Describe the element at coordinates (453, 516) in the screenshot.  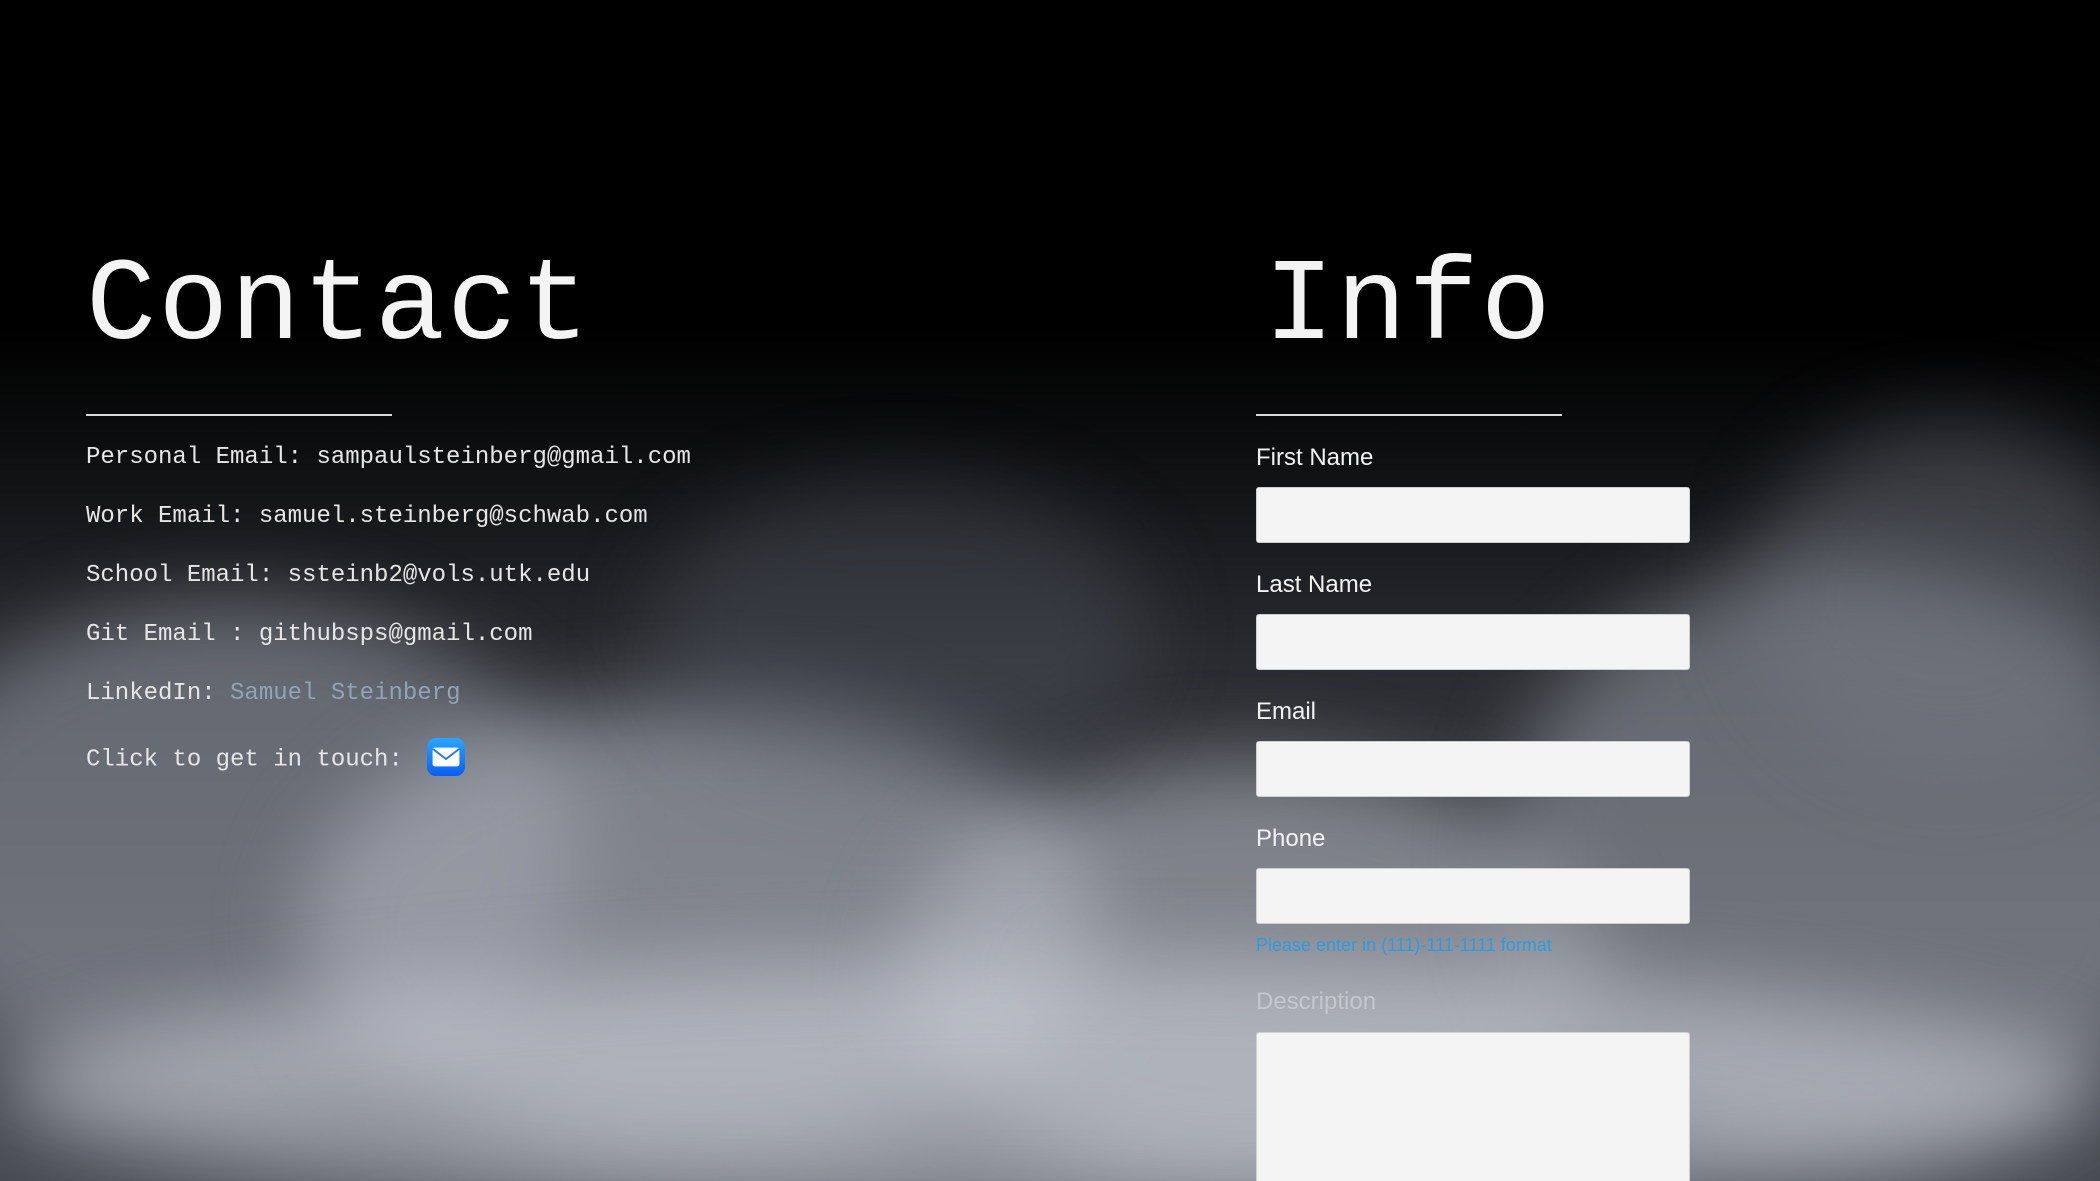
I see `work-email-value: samuel.steinberg@schwab.com` at that location.